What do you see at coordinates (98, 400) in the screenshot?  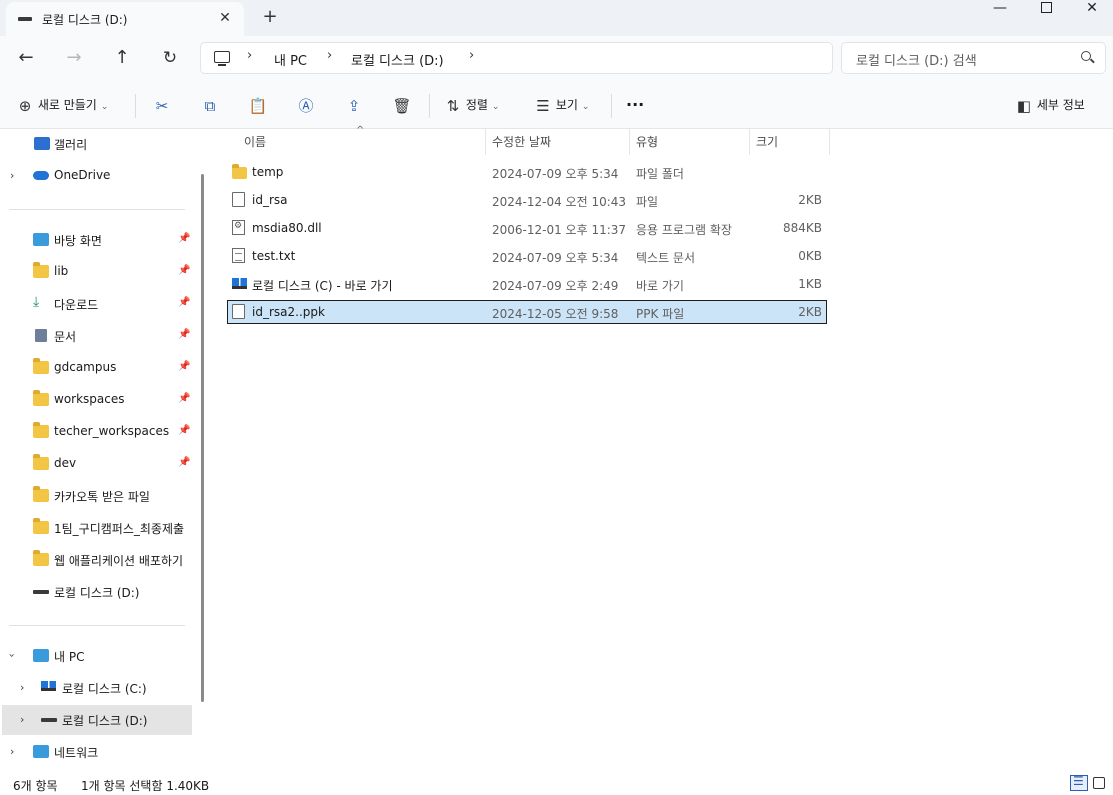 I see `sidebar-item-workspaces: workspaces 📌` at bounding box center [98, 400].